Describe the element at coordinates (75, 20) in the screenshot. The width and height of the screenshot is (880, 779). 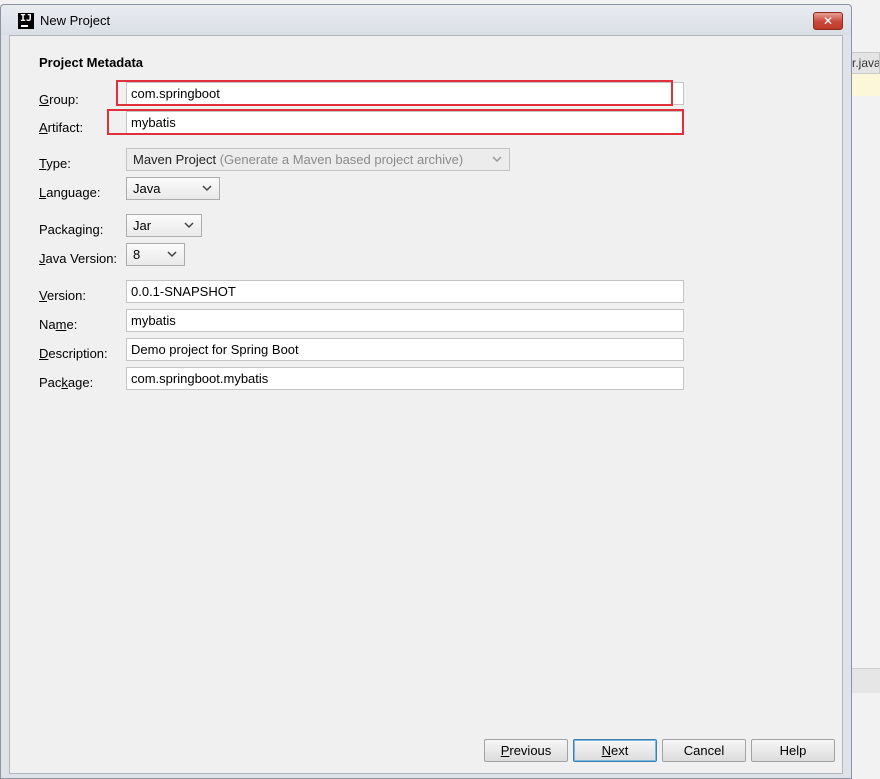
I see `window-title: New Project` at that location.